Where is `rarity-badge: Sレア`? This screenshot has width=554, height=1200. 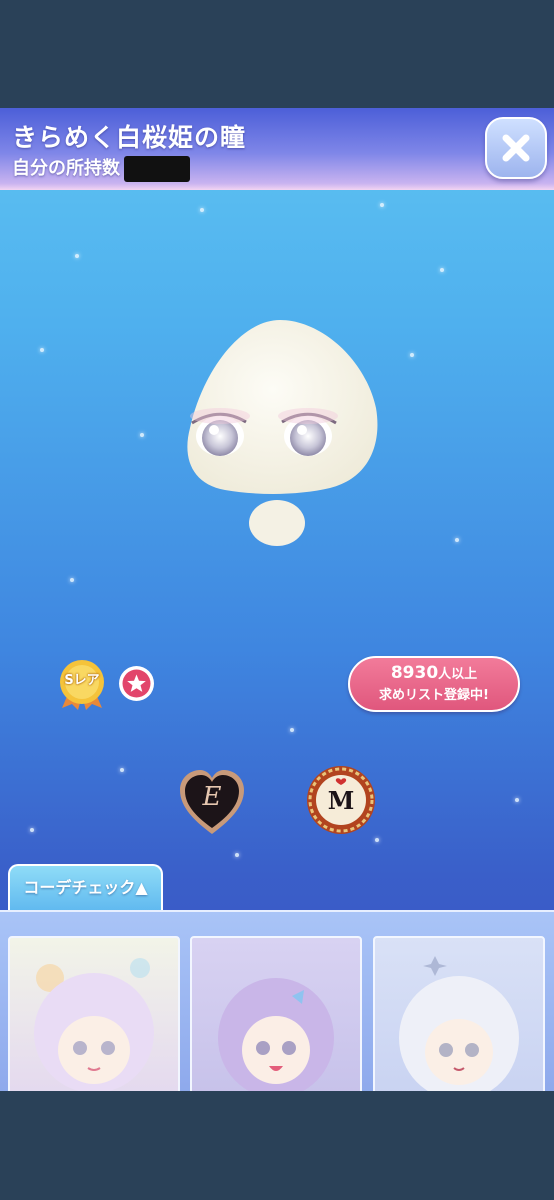
rarity-badge: Sレア is located at coordinates (82, 684).